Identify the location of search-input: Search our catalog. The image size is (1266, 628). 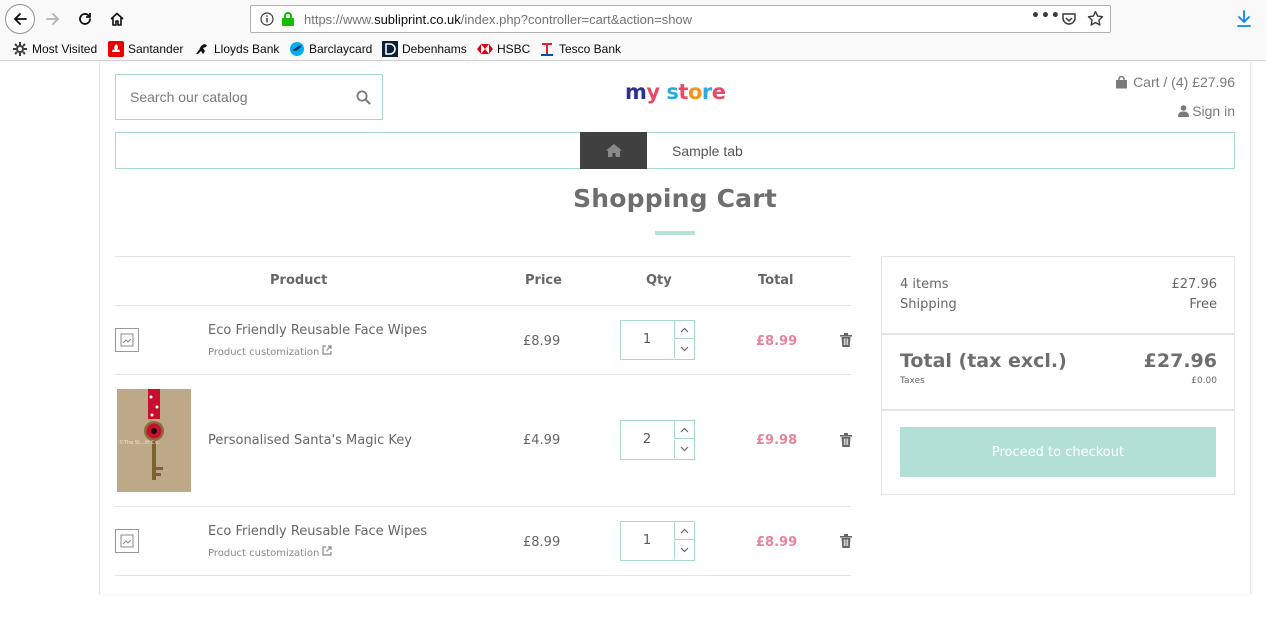
(249, 97).